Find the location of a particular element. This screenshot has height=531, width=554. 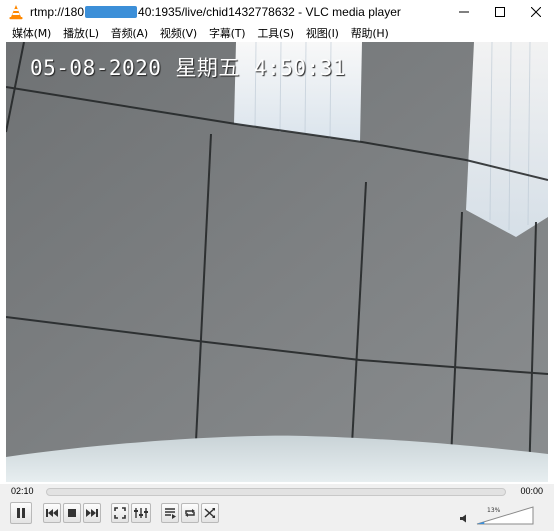

menu-tools: 工具(S) is located at coordinates (275, 33).